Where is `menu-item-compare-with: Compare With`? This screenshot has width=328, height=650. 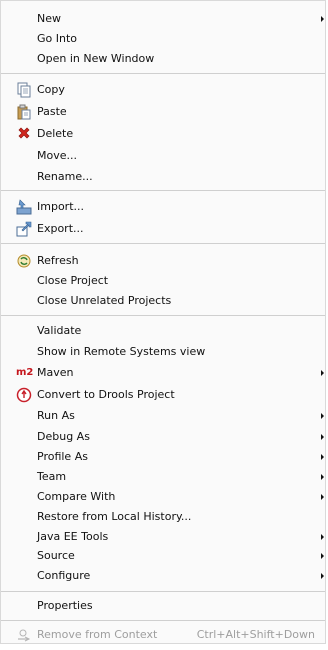 menu-item-compare-with: Compare With is located at coordinates (163, 497).